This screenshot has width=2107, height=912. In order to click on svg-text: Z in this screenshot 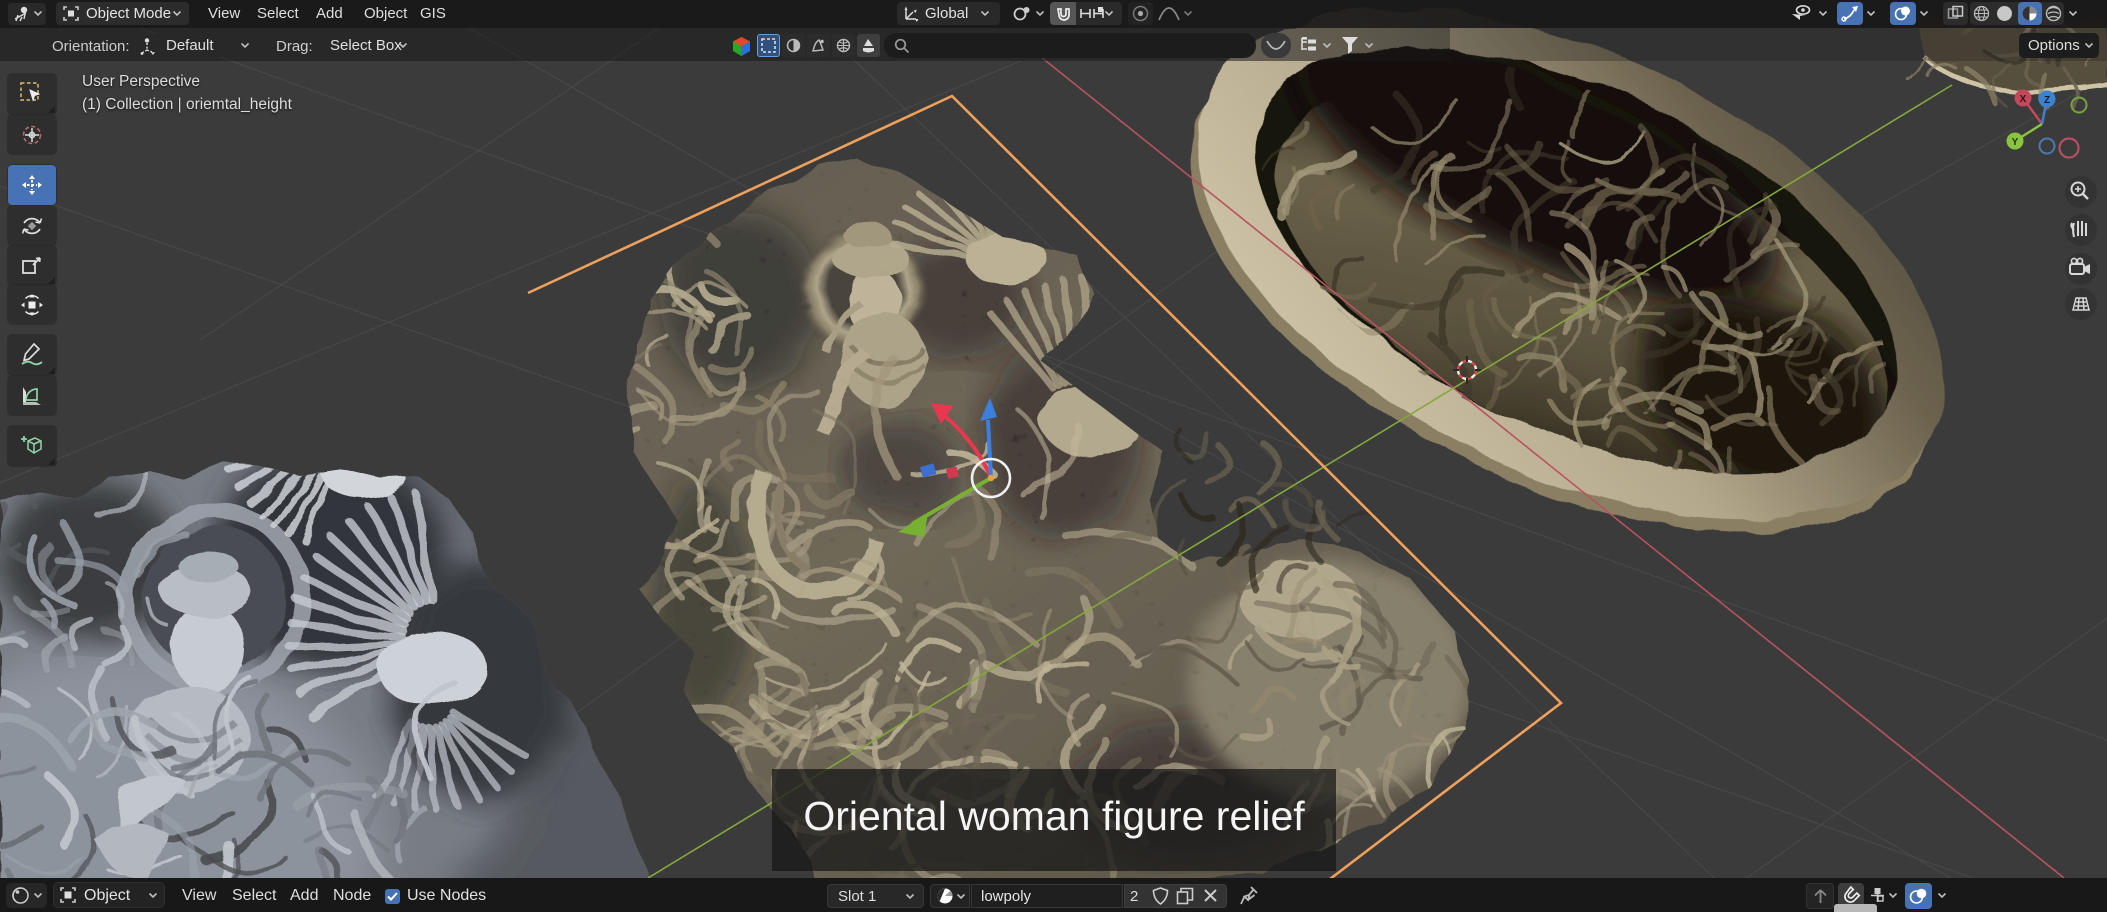, I will do `click(2047, 100)`.